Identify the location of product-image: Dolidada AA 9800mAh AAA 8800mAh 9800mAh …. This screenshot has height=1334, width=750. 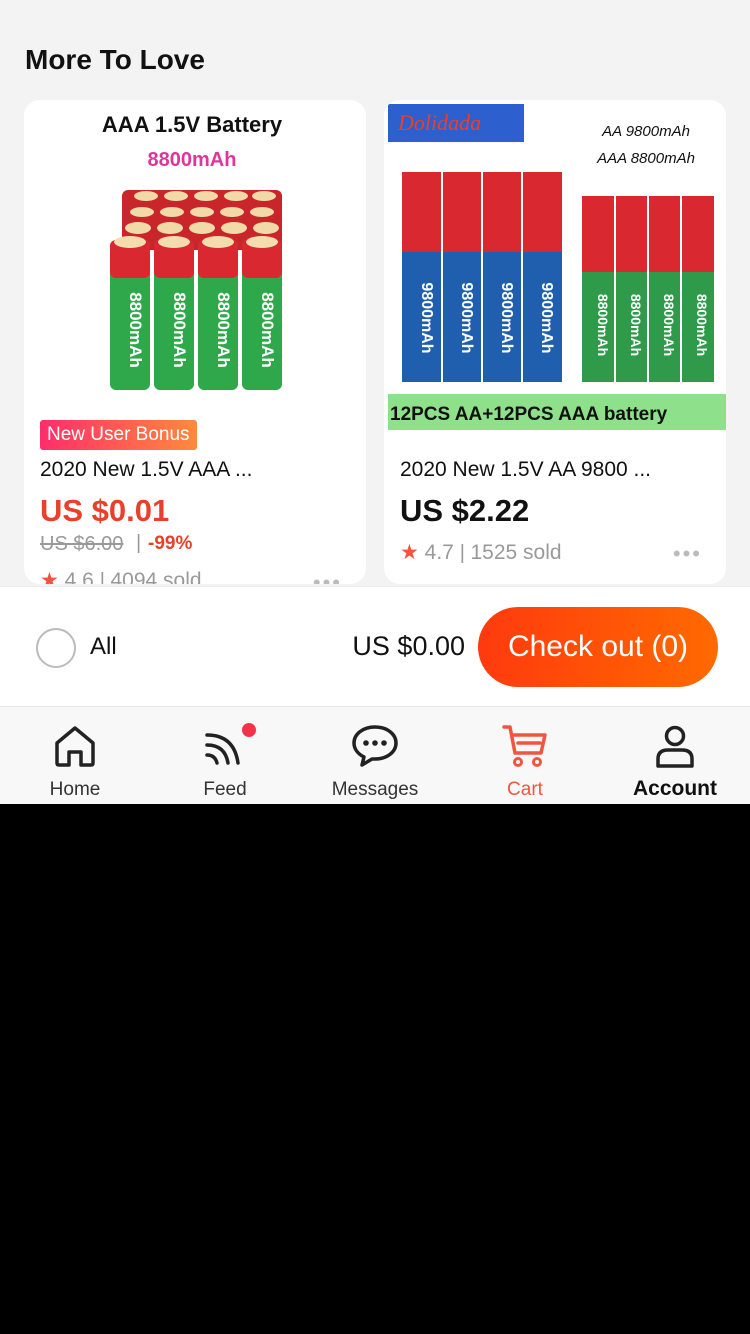
(555, 271).